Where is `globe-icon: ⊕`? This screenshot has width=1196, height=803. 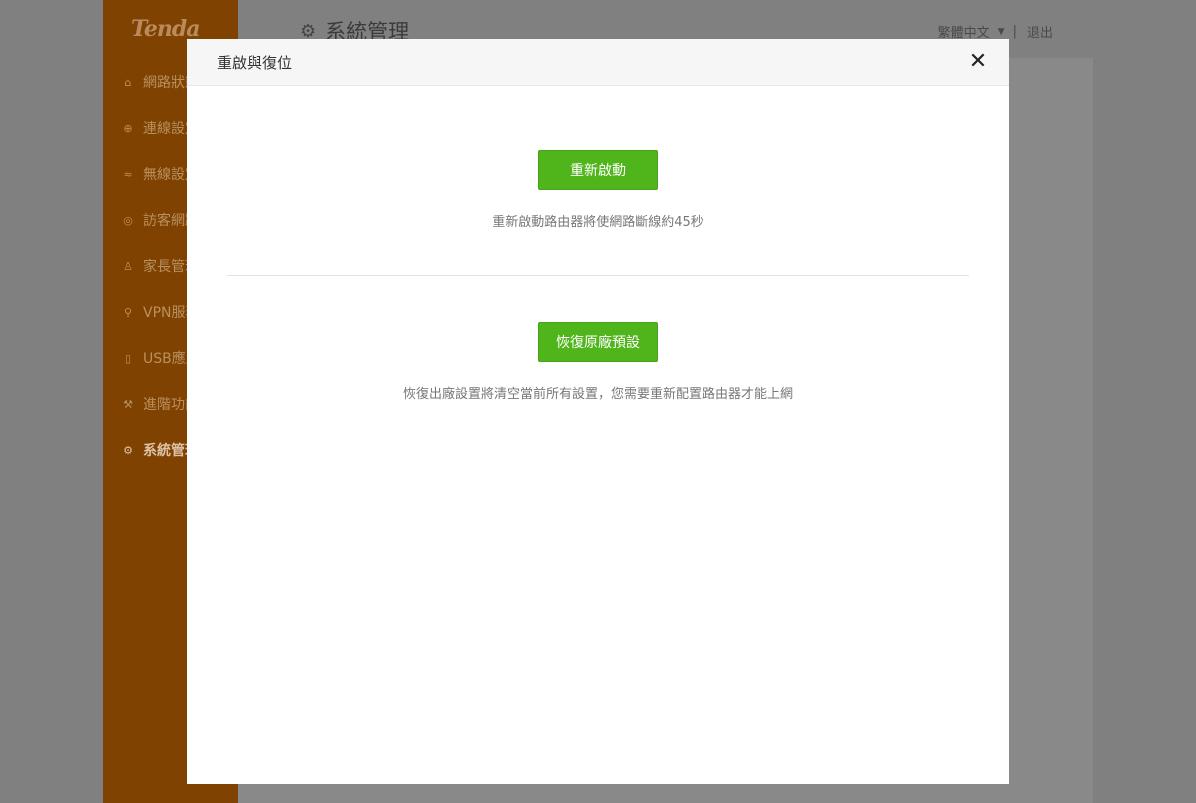 globe-icon: ⊕ is located at coordinates (128, 128).